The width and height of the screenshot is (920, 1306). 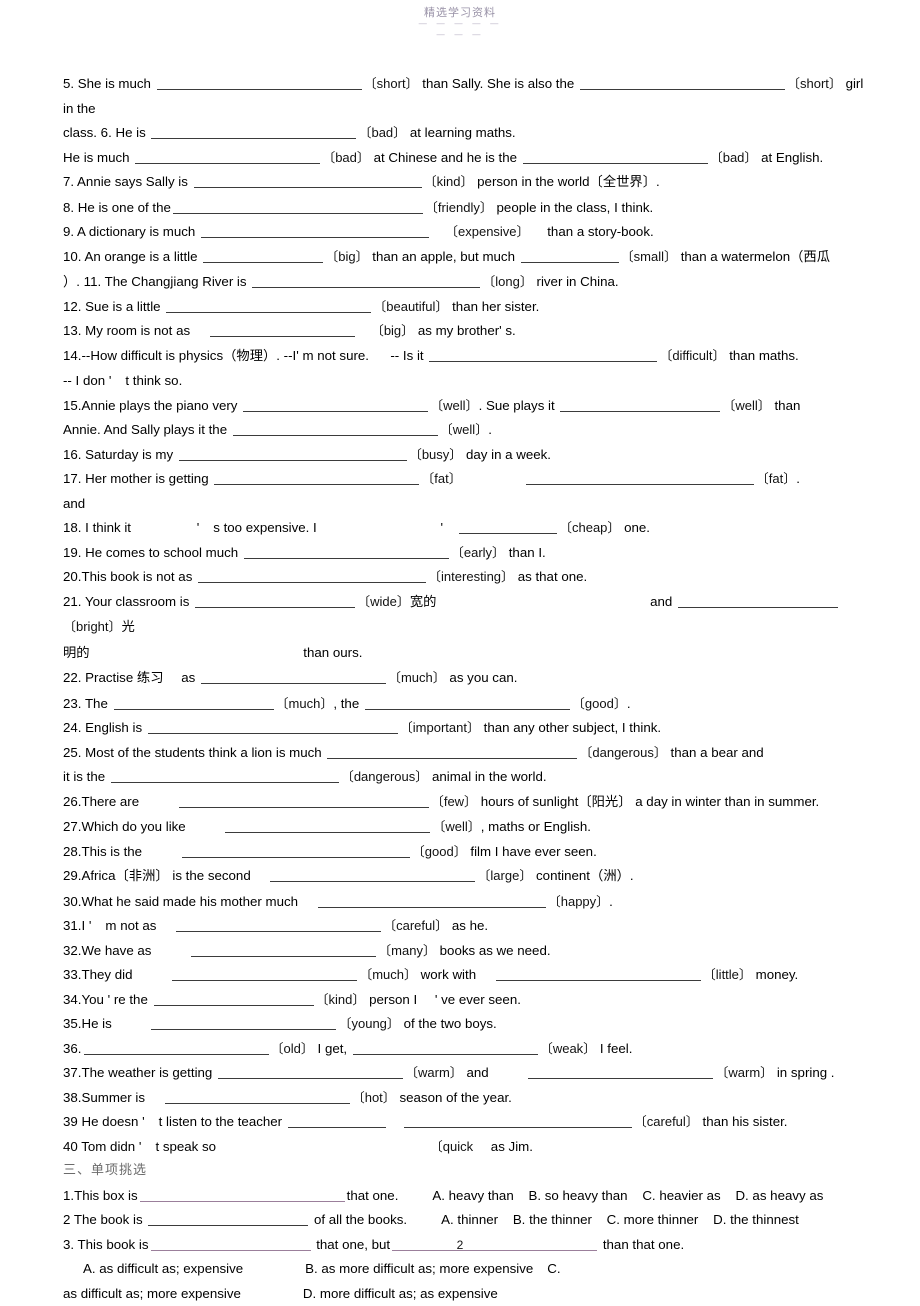 I want to click on sentence-text: season of the year., so click(x=454, y=1097).